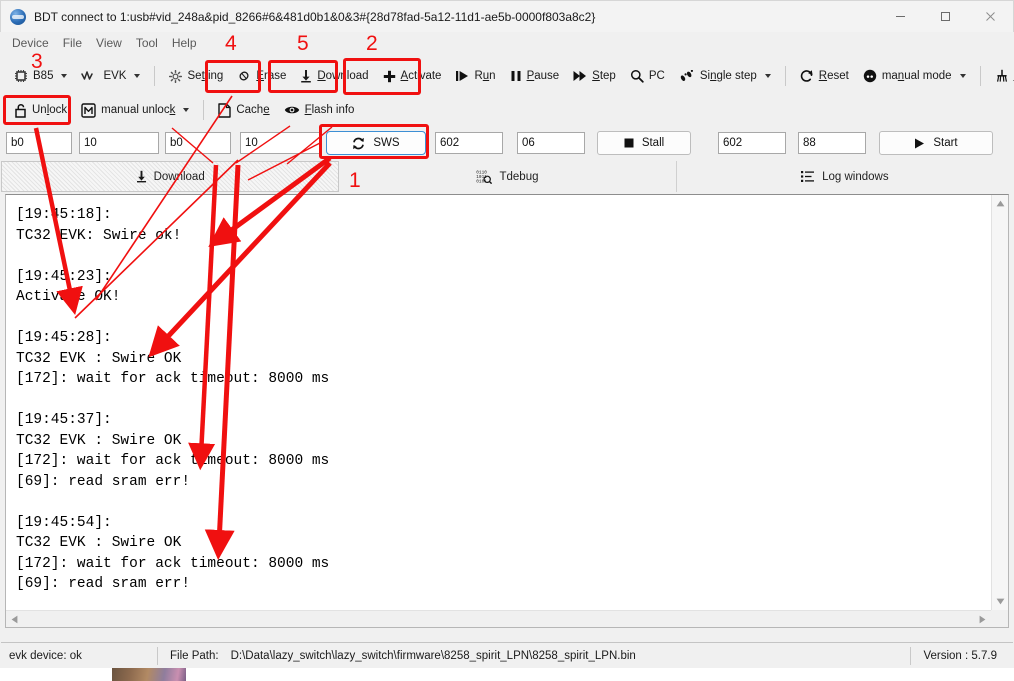  What do you see at coordinates (89, 76) in the screenshot?
I see `waveform-icon` at bounding box center [89, 76].